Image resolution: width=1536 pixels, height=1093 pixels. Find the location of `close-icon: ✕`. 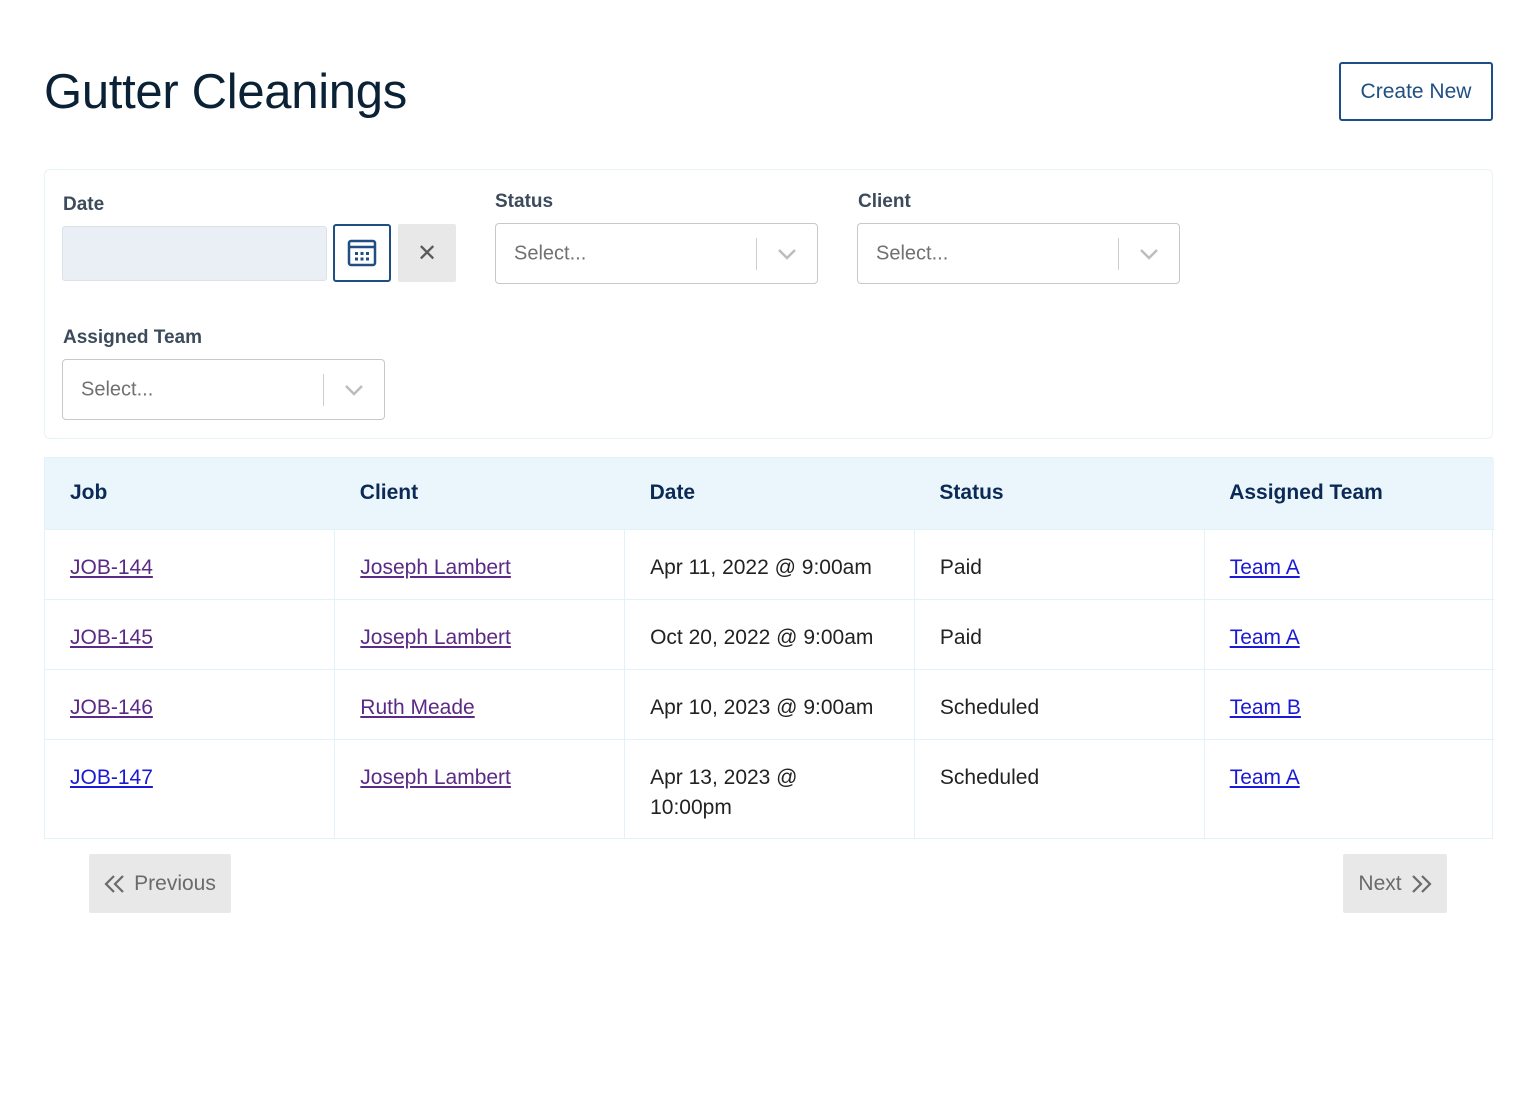

close-icon: ✕ is located at coordinates (427, 253).